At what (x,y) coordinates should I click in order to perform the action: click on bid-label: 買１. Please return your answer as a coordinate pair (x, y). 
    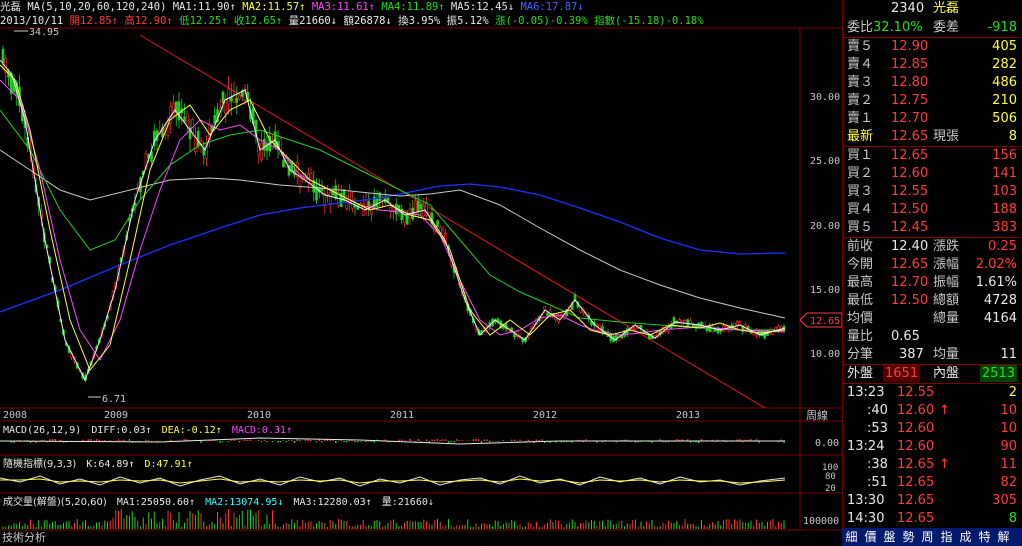
    Looking at the image, I should click on (860, 155).